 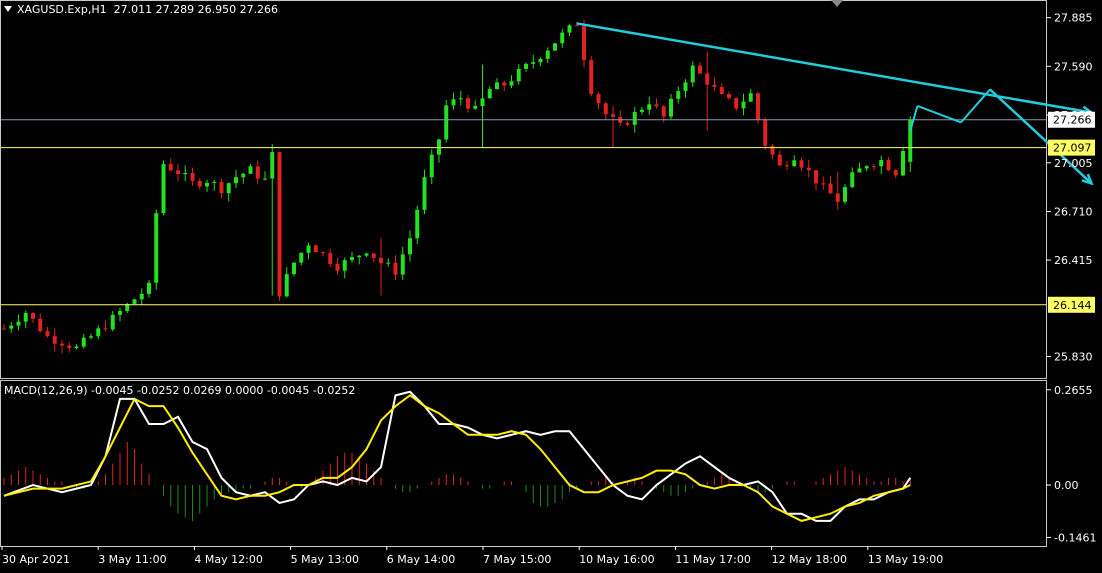 What do you see at coordinates (457, 481) in the screenshot?
I see `macd-histogram` at bounding box center [457, 481].